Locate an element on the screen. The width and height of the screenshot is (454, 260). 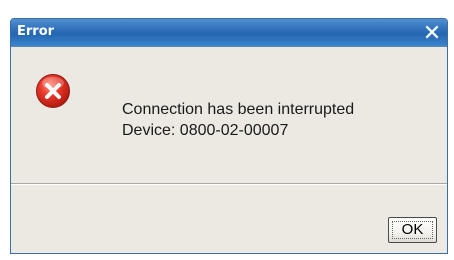
ok-button: OK is located at coordinates (412, 230).